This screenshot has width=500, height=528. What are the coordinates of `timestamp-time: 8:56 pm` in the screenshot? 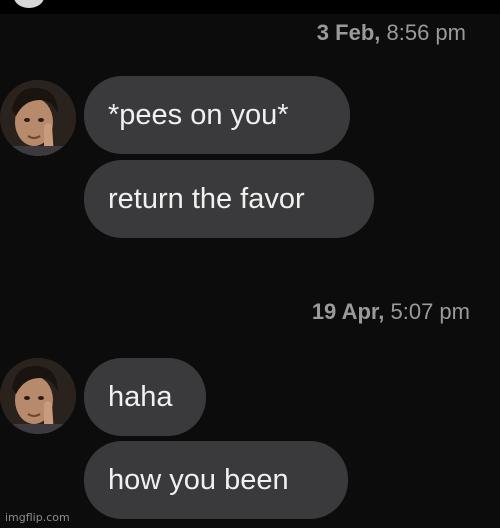 It's located at (426, 32).